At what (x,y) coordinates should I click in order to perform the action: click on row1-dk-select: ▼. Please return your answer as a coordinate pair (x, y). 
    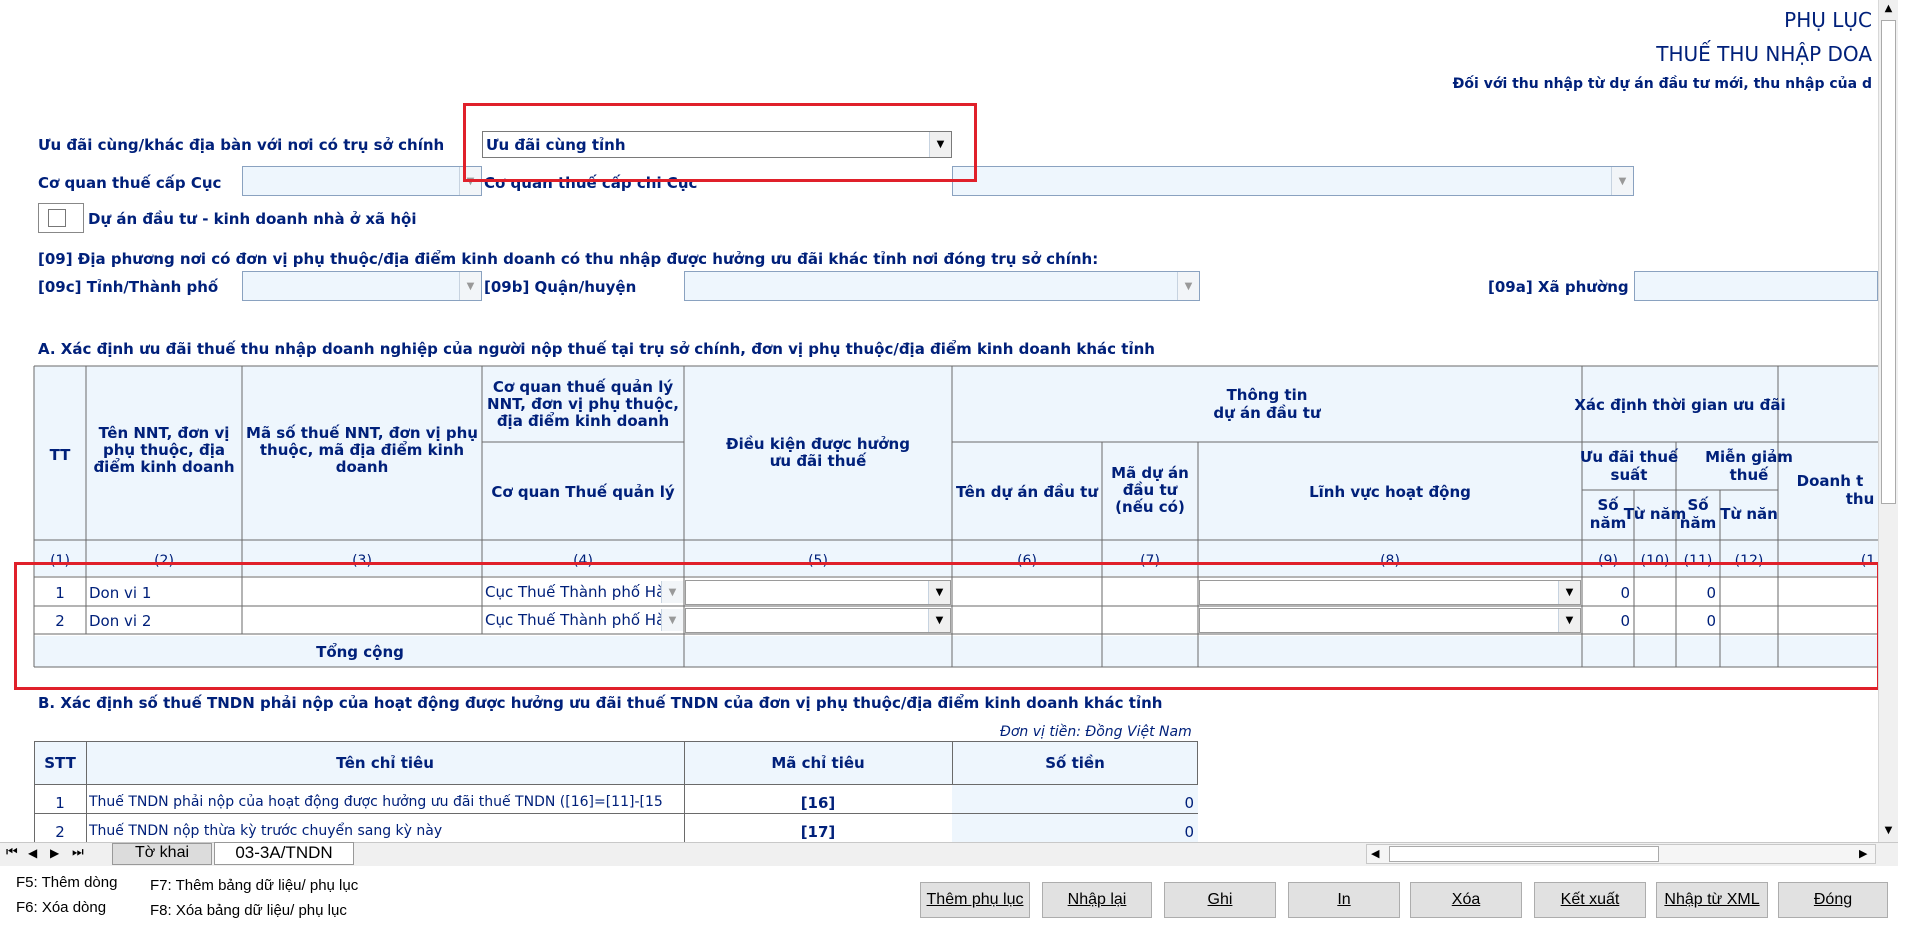
    Looking at the image, I should click on (818, 592).